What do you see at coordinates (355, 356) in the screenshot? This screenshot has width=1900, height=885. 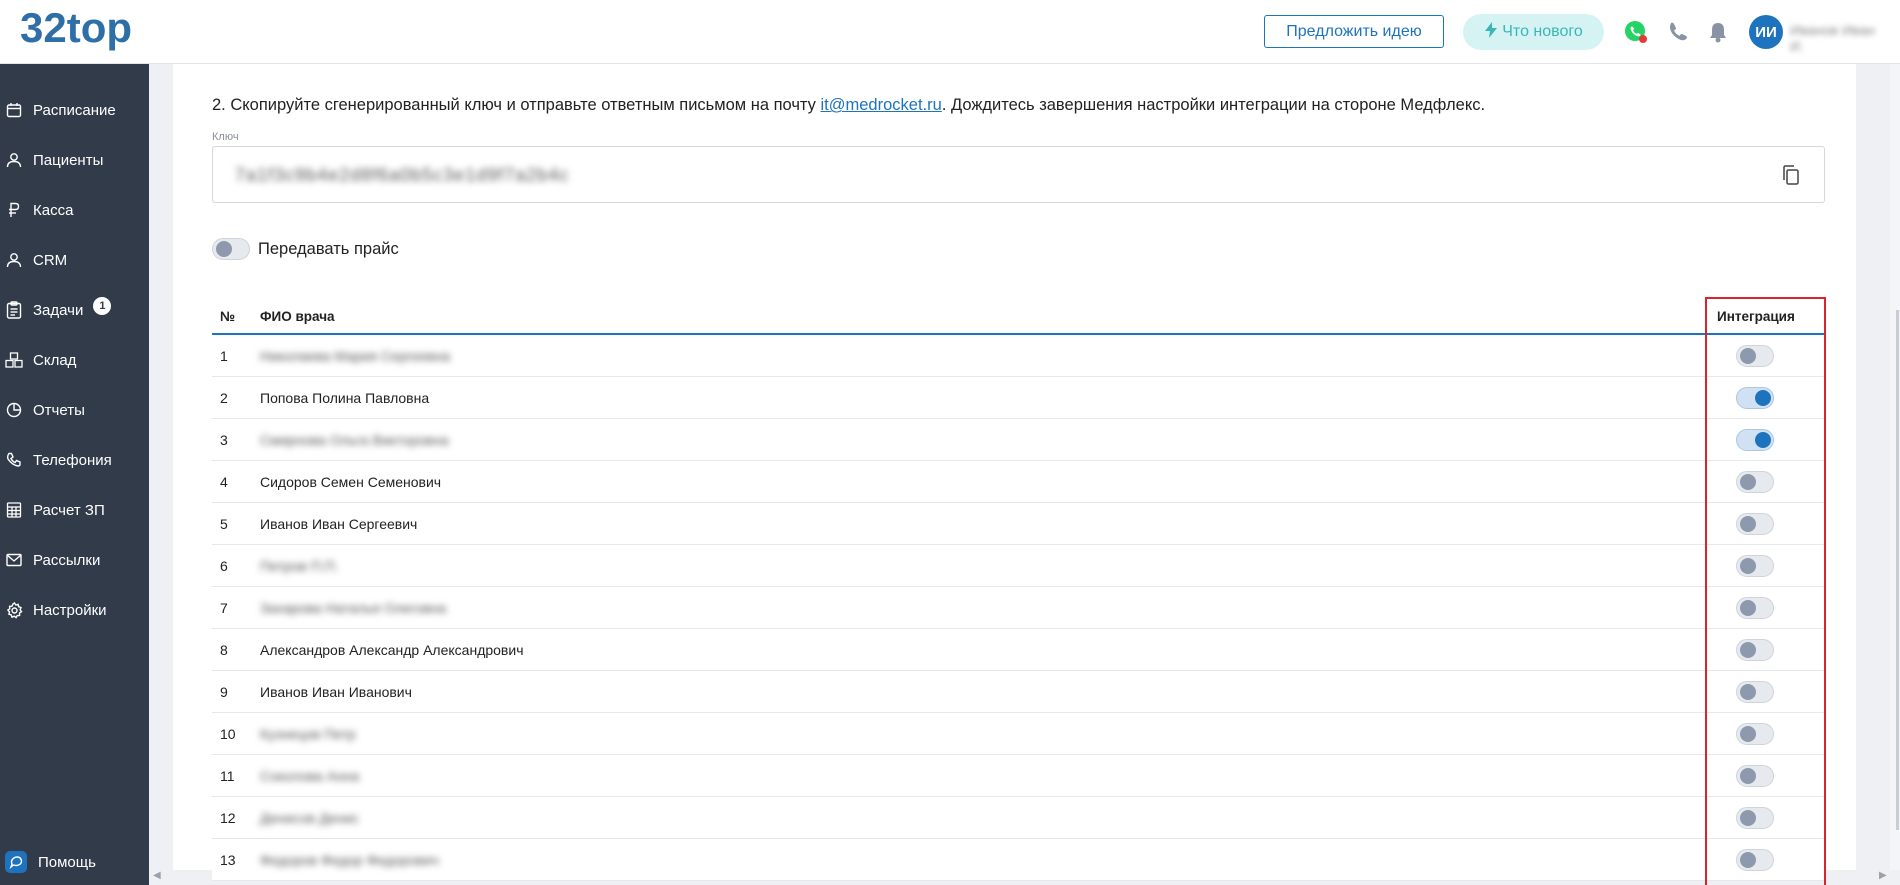 I see `doctor-name: Николаева Мария Сергеевна` at bounding box center [355, 356].